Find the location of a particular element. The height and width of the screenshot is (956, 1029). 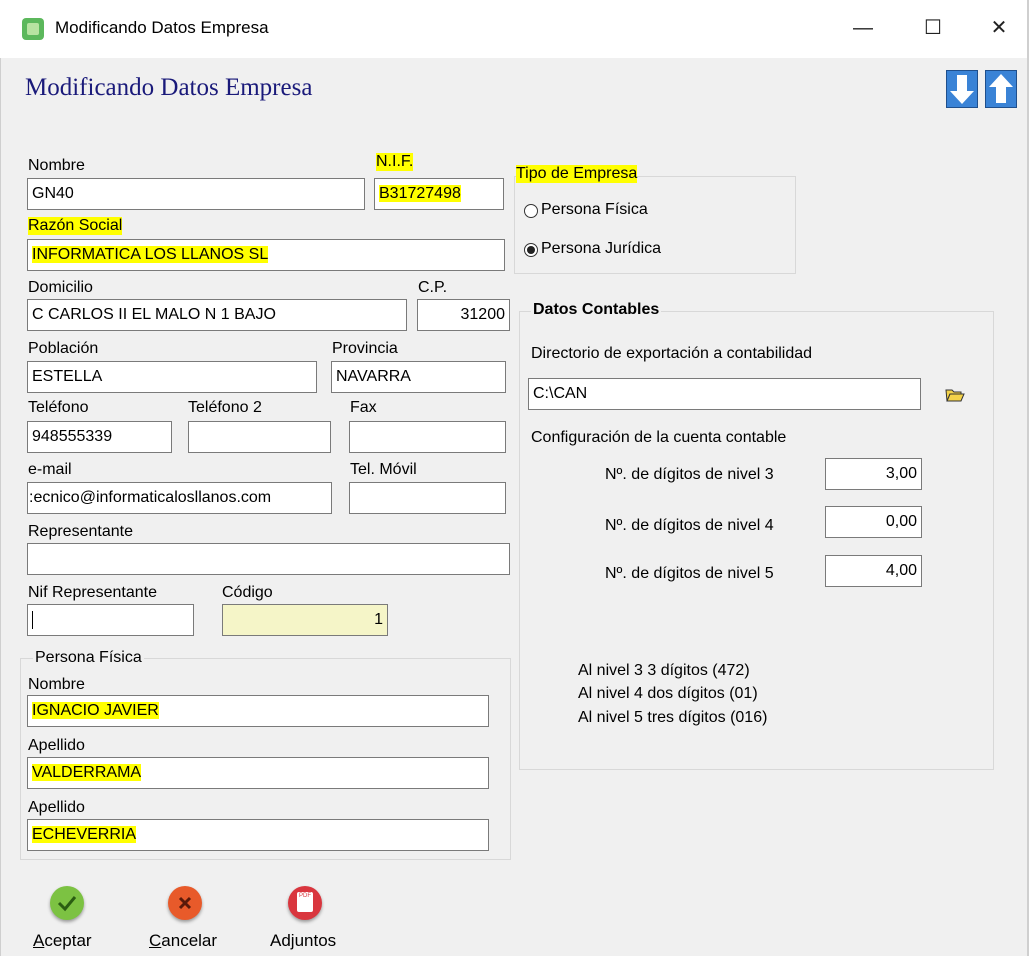

pdf-icon: PDF is located at coordinates (305, 903).